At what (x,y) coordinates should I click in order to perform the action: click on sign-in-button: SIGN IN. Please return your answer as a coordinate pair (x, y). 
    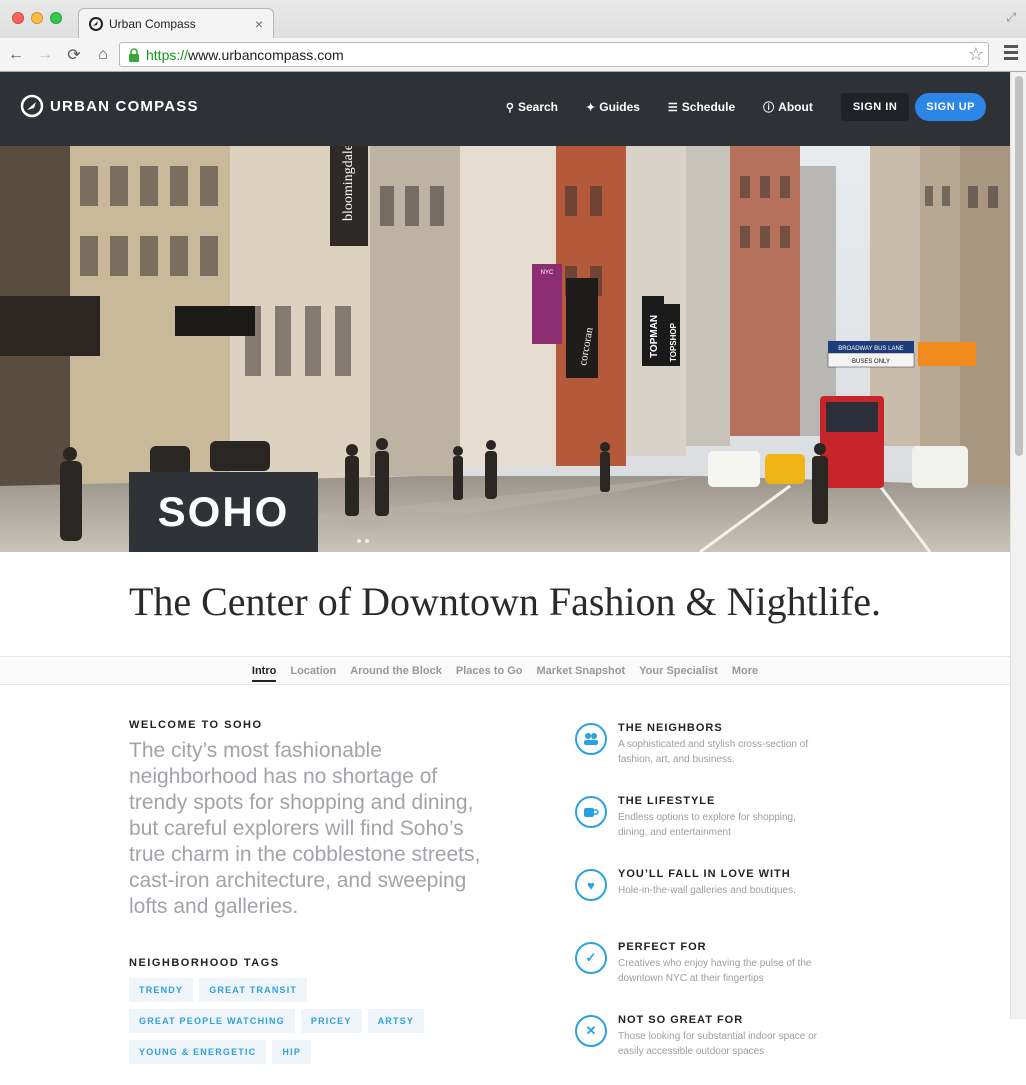
    Looking at the image, I should click on (875, 107).